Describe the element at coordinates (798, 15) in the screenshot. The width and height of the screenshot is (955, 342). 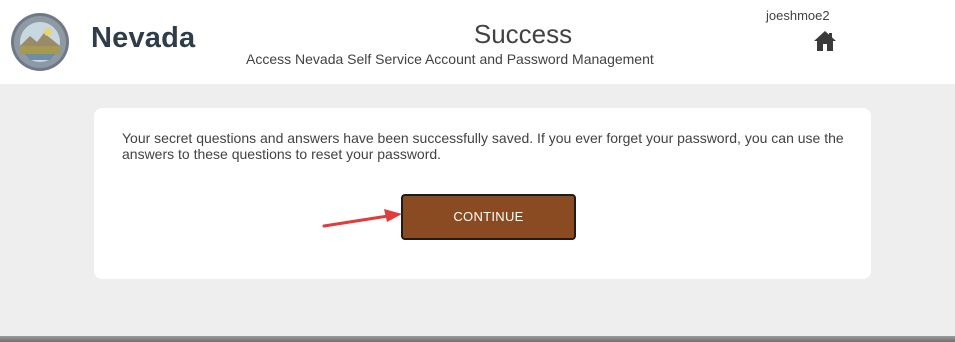
I see `username-label: joeshmoe2` at that location.